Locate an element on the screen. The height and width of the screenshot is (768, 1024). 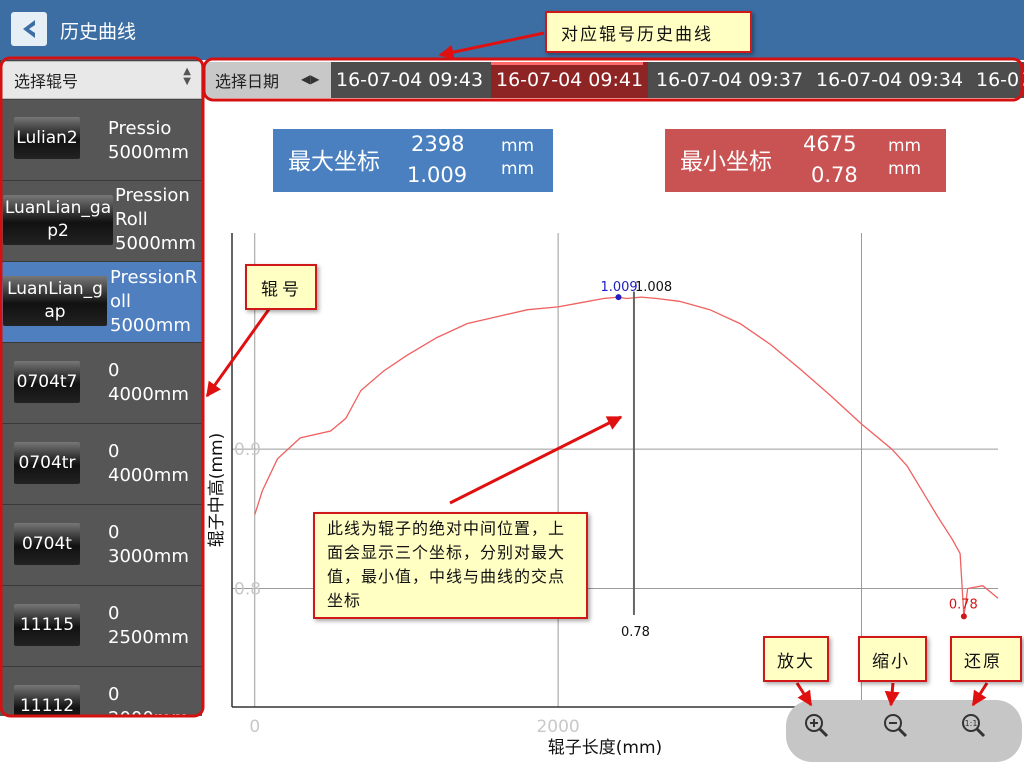
roll-item-name: 0704t is located at coordinates (47, 544).